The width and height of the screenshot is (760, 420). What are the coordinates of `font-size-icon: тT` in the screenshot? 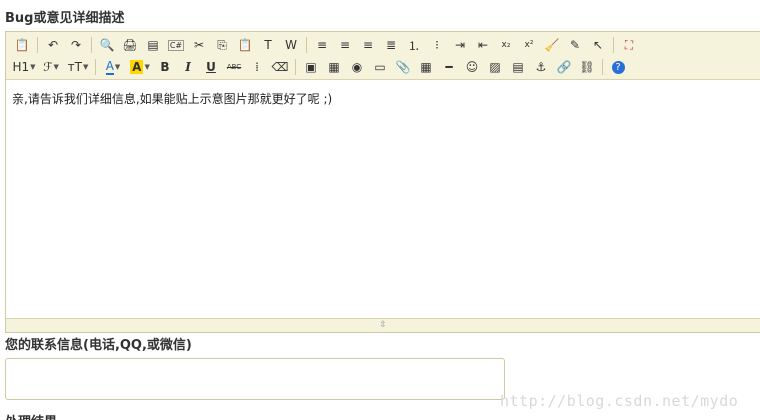 It's located at (74, 67).